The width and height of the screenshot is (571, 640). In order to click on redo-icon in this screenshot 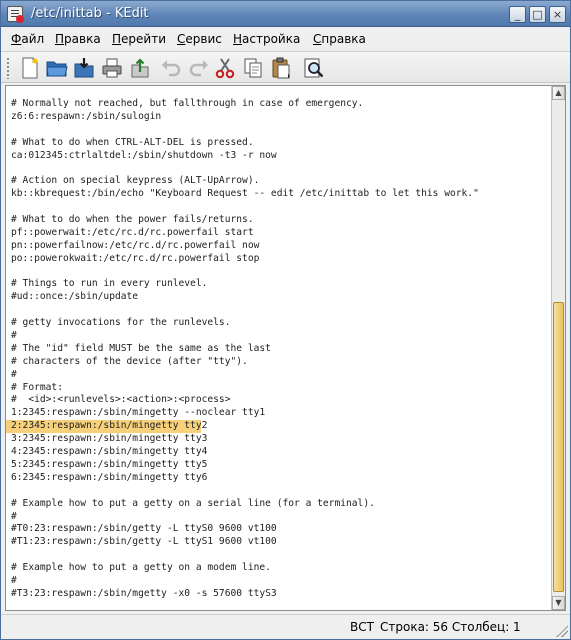, I will do `click(199, 68)`.